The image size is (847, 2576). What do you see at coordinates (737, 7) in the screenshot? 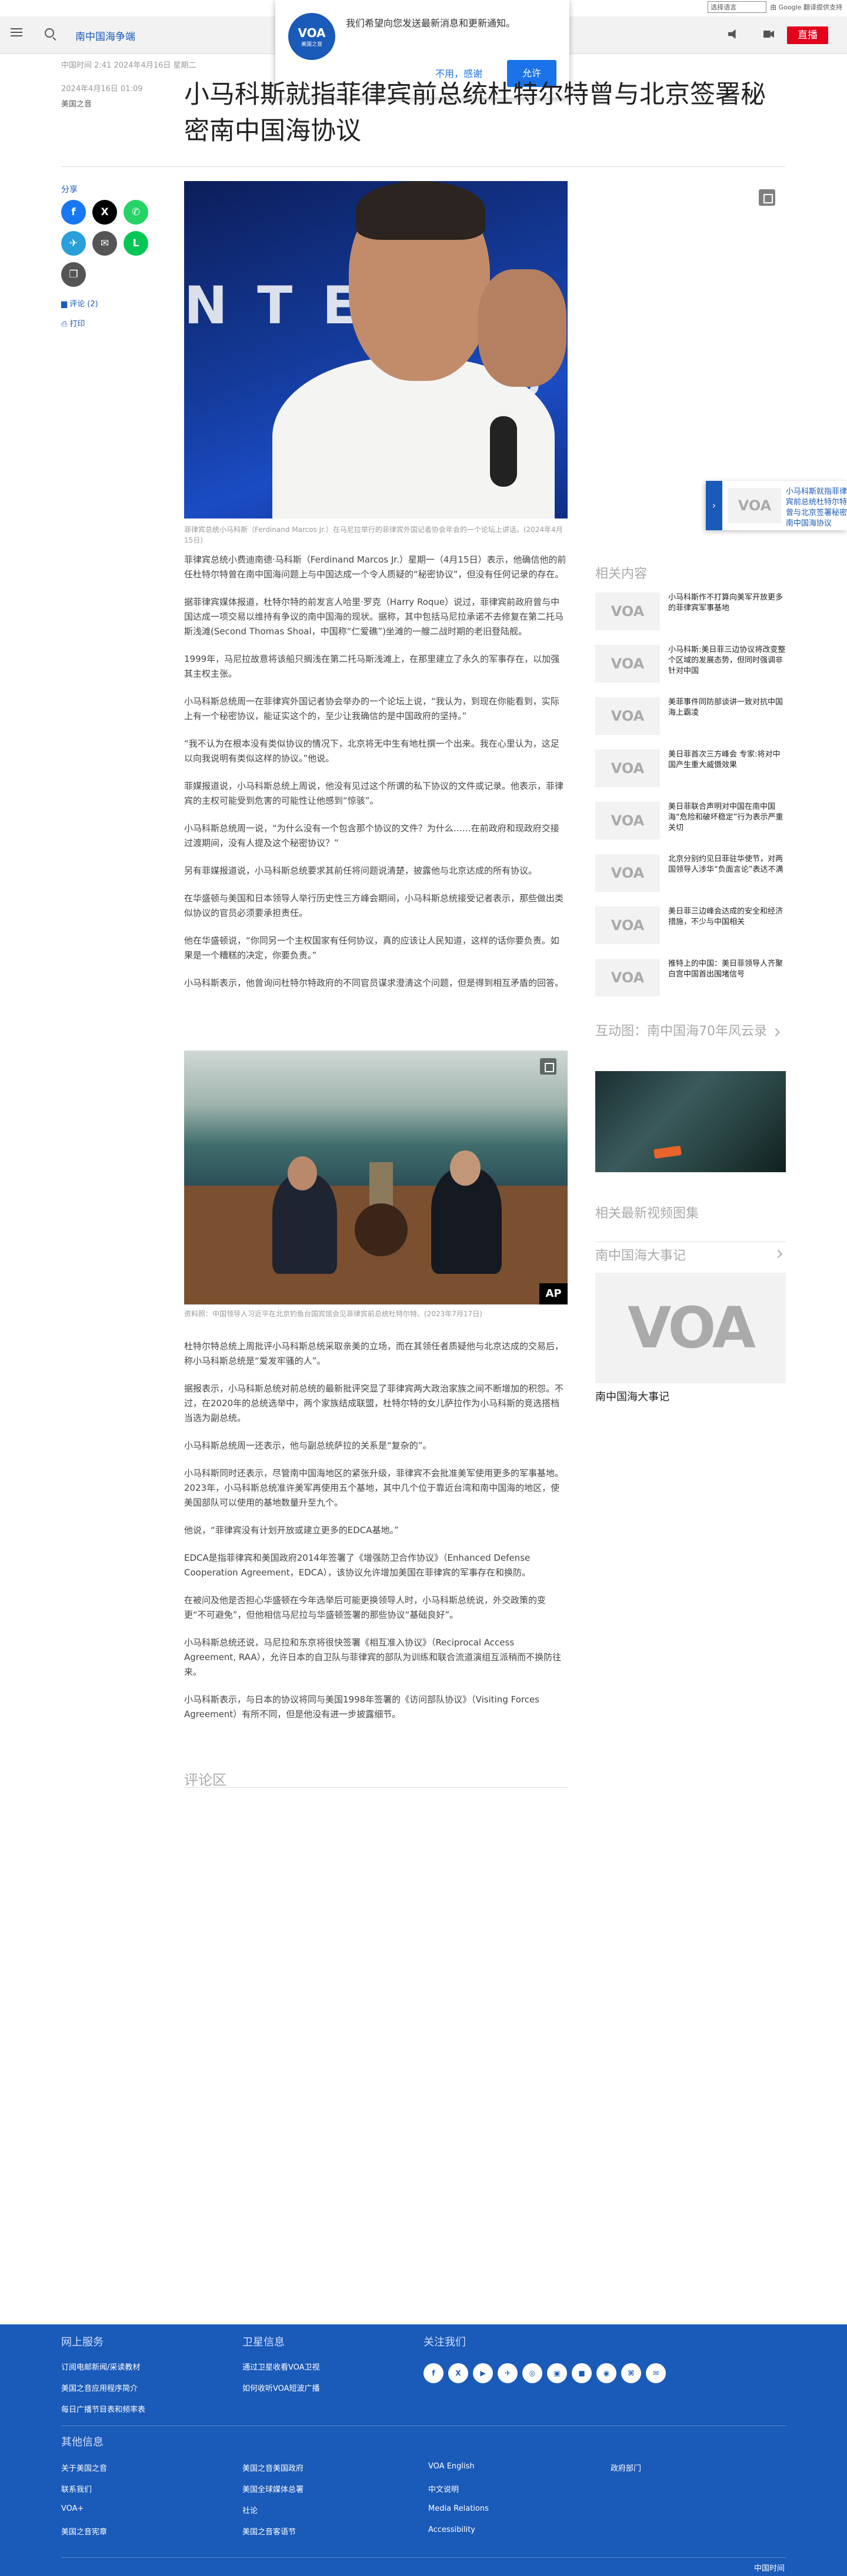
I see `language-select: 选择语言` at bounding box center [737, 7].